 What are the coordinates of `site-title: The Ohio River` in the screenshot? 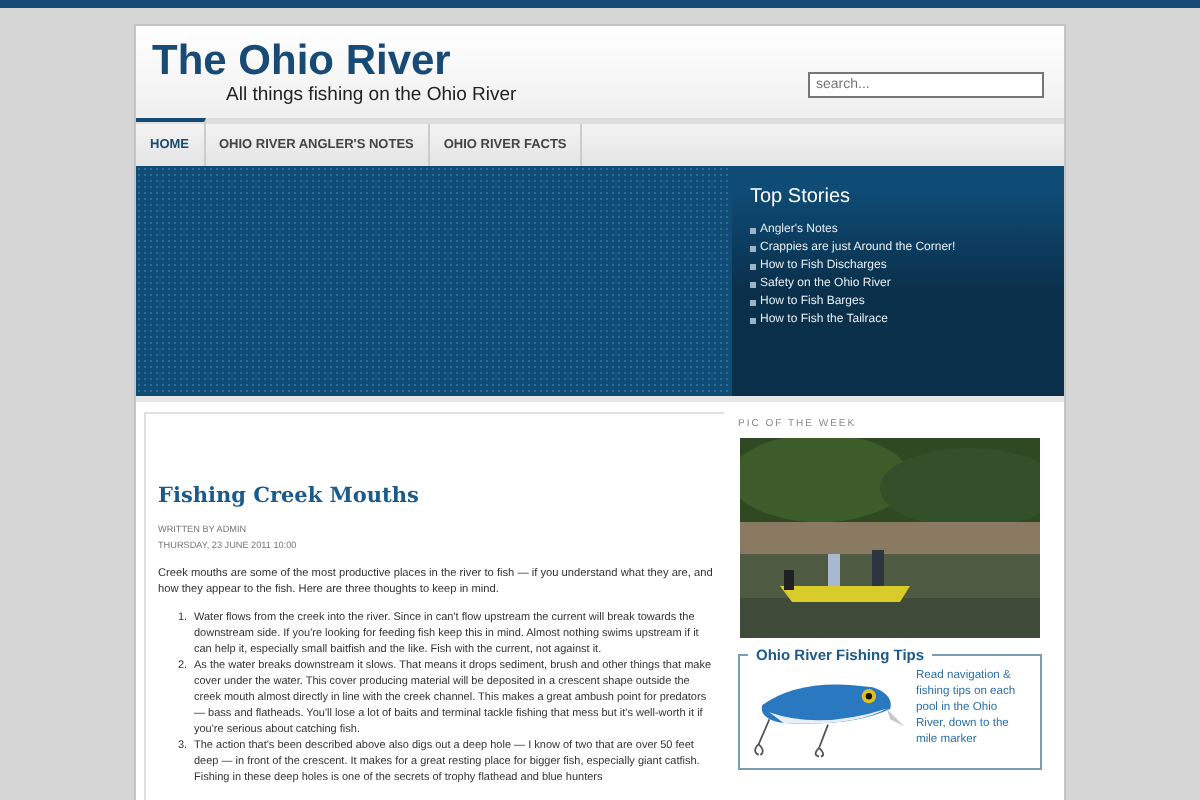 It's located at (334, 62).